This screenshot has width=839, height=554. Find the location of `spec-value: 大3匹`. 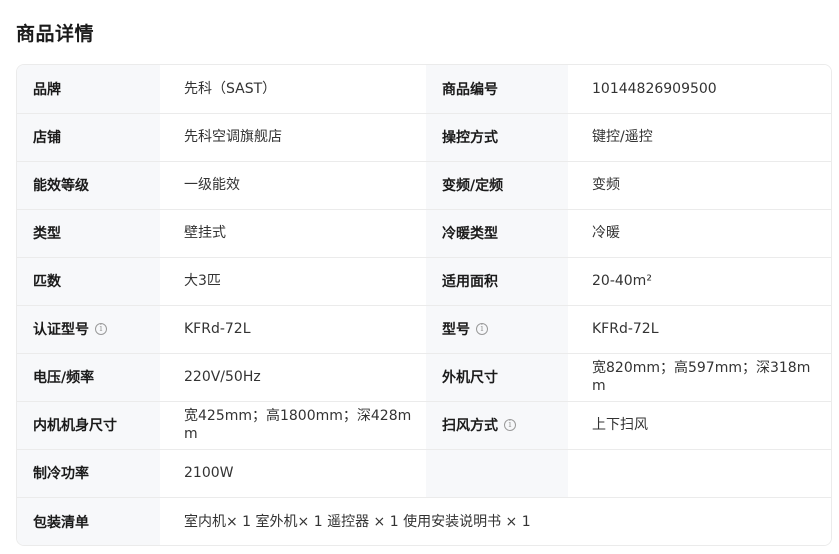

spec-value: 大3匹 is located at coordinates (293, 281).